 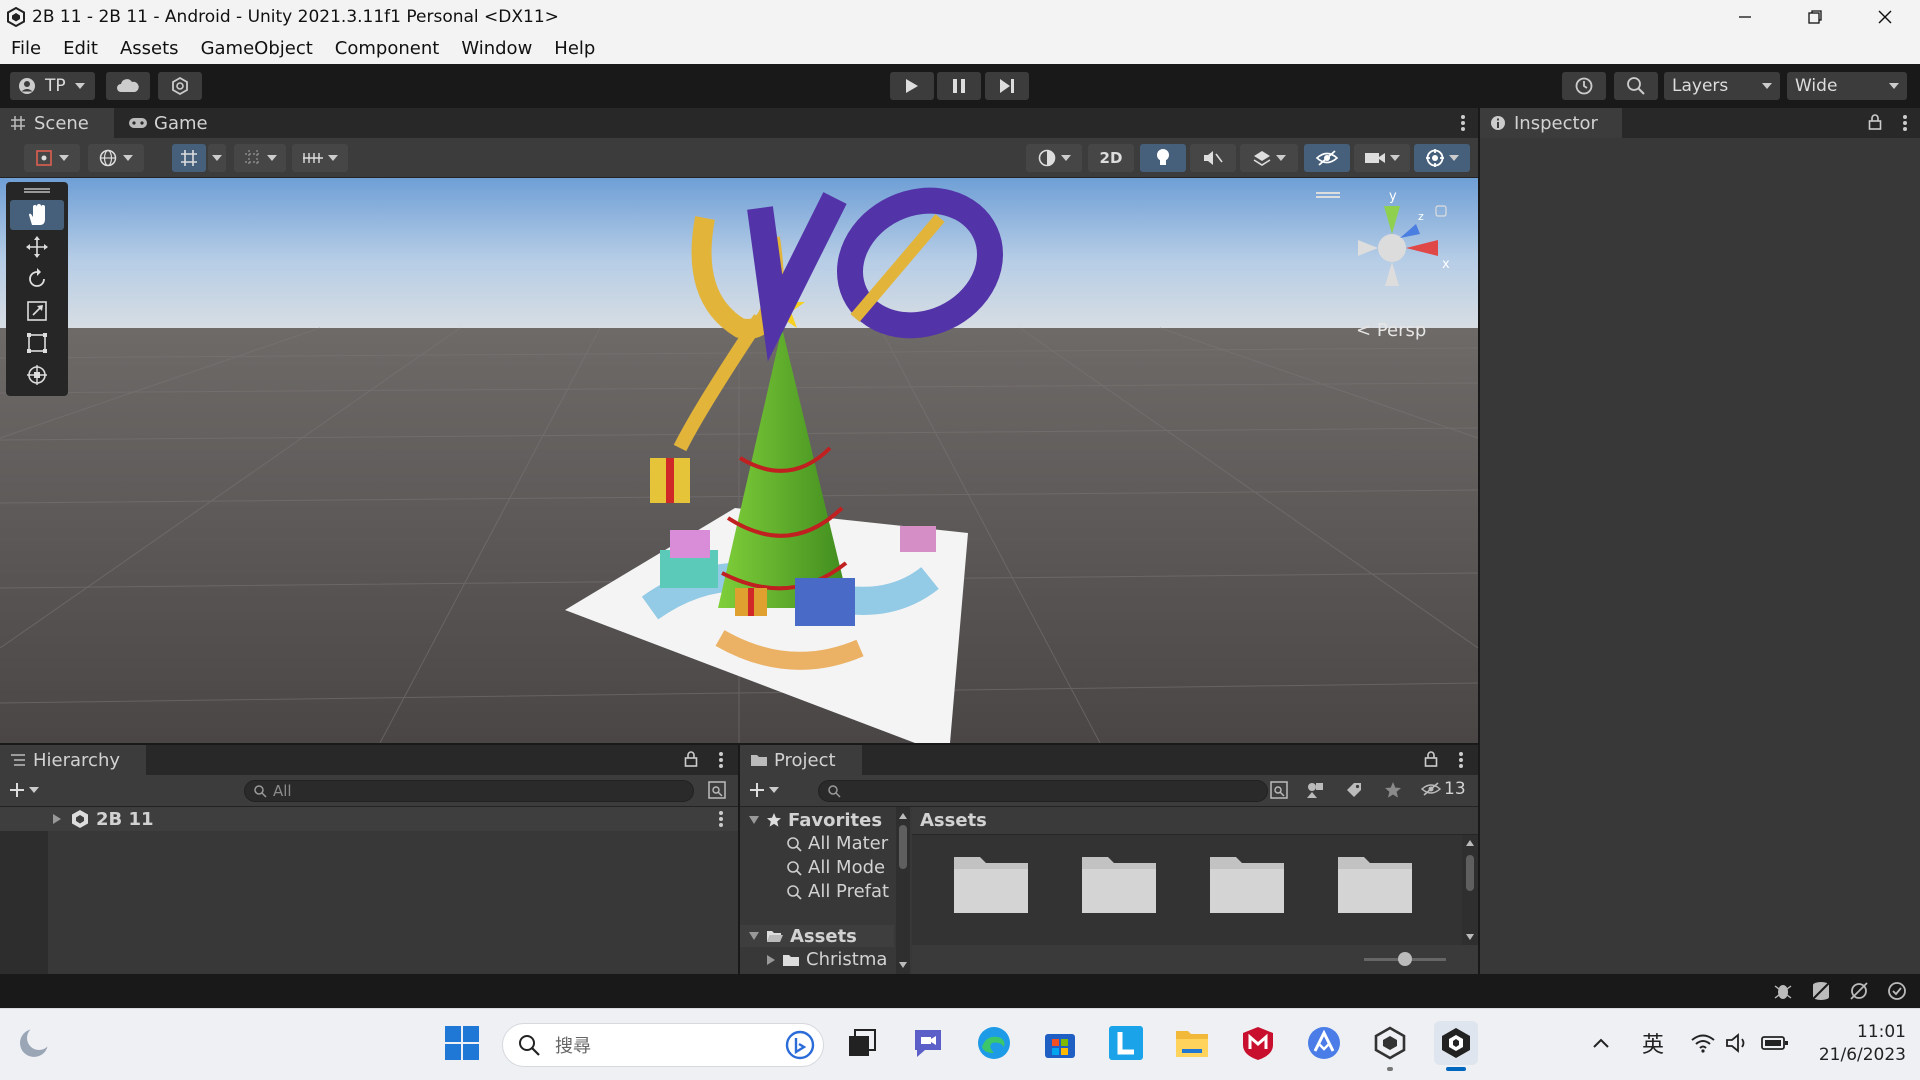 What do you see at coordinates (837, 891) in the screenshot?
I see `favorite-item-prefabs: All Prefat` at bounding box center [837, 891].